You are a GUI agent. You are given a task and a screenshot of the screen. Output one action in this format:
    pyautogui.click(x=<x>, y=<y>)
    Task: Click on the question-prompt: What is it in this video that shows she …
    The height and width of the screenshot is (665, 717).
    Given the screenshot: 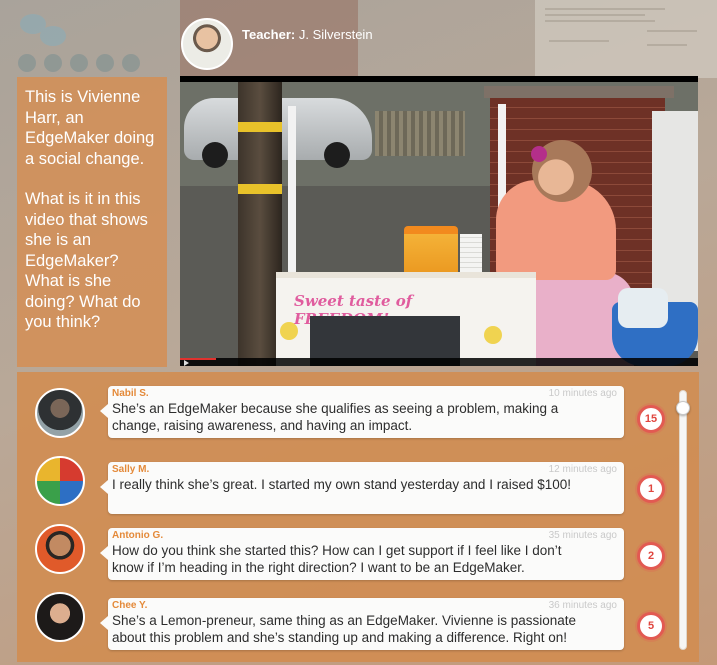 What is the action you would take?
    pyautogui.click(x=86, y=260)
    